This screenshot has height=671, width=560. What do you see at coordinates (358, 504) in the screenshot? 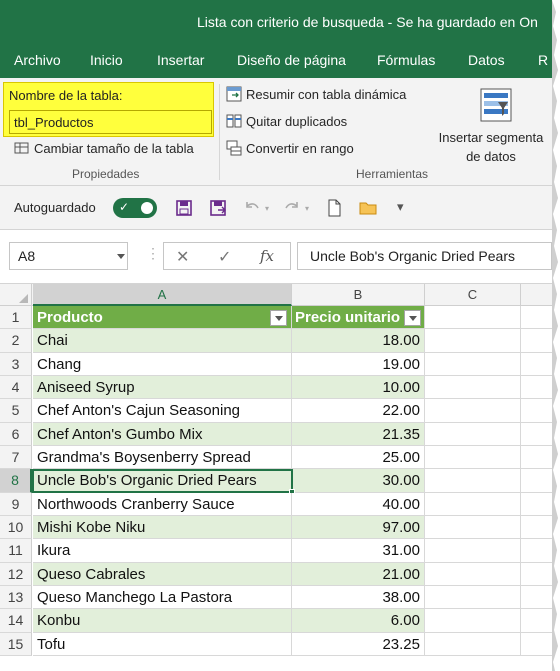
I see `cell-precio: 40.00` at bounding box center [358, 504].